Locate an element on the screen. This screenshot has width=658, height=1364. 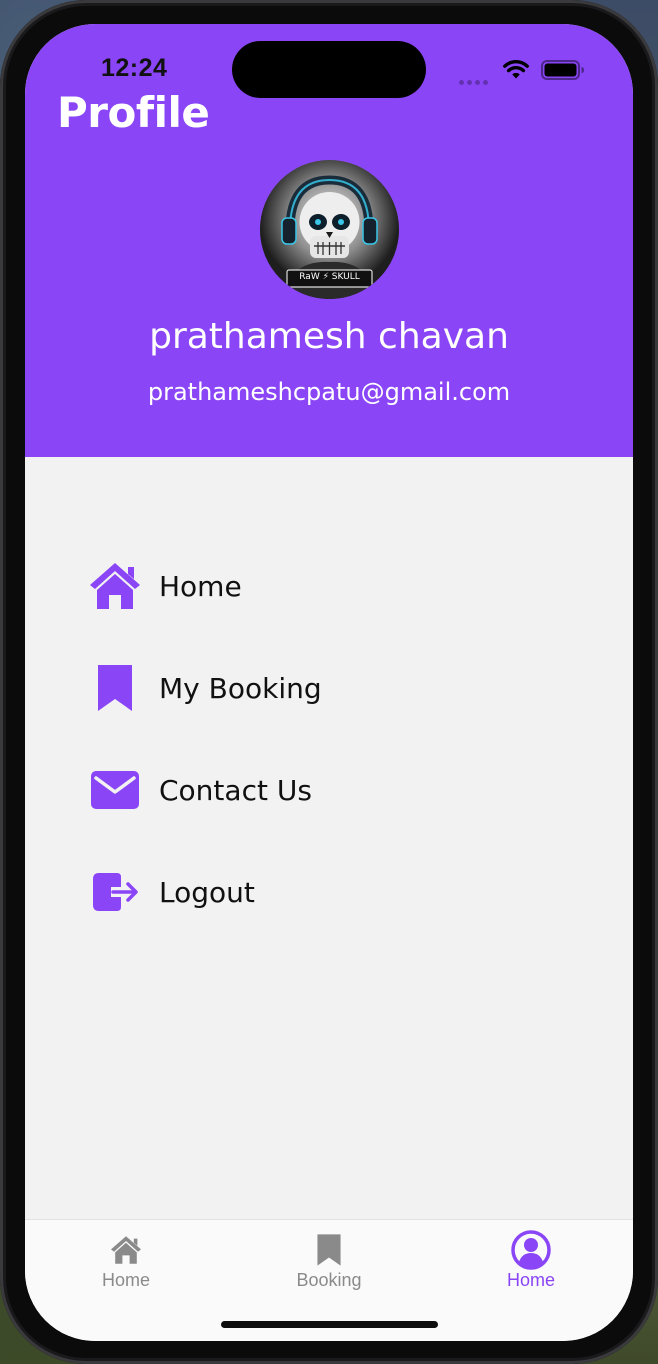
menu-item-my-booking: My Booking is located at coordinates (327, 688).